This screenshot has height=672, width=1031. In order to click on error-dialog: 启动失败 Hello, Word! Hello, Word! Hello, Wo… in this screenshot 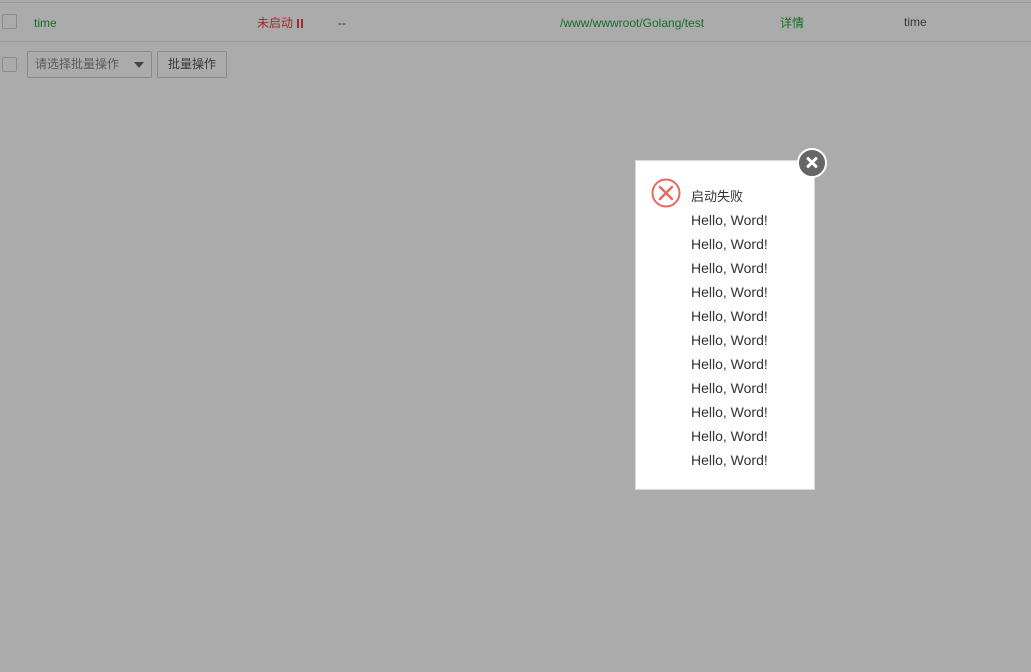, I will do `click(725, 325)`.